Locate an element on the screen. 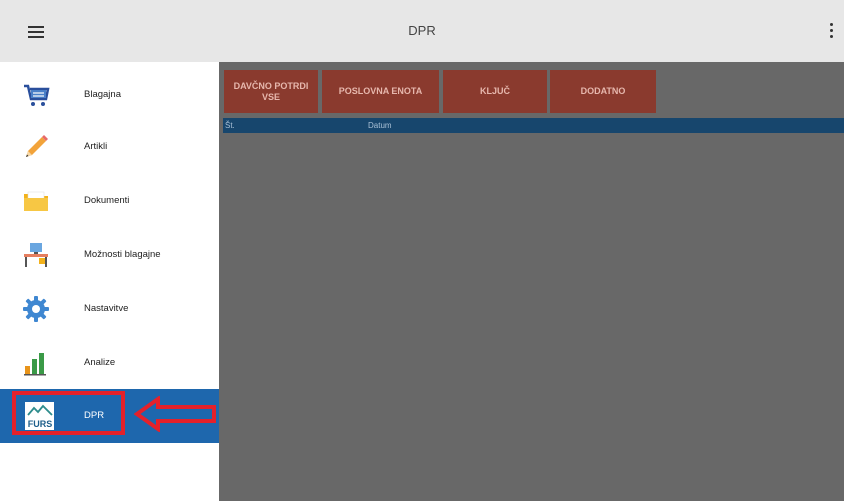  nav-item-label: Artikli is located at coordinates (96, 146).